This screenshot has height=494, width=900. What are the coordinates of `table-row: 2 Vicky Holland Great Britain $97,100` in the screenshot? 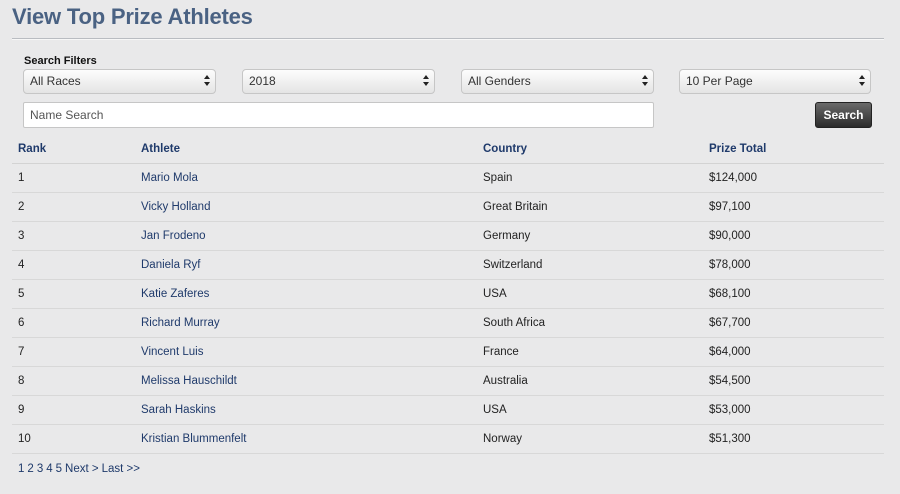 It's located at (448, 207).